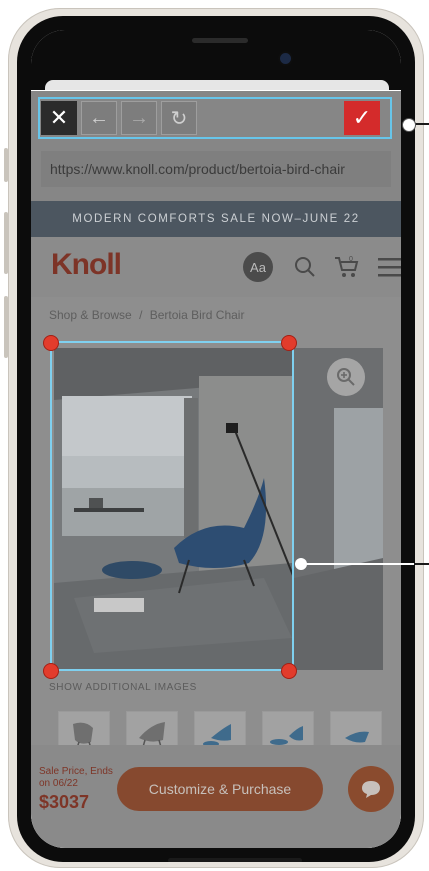  What do you see at coordinates (220, 40) in the screenshot?
I see `speaker-grille` at bounding box center [220, 40].